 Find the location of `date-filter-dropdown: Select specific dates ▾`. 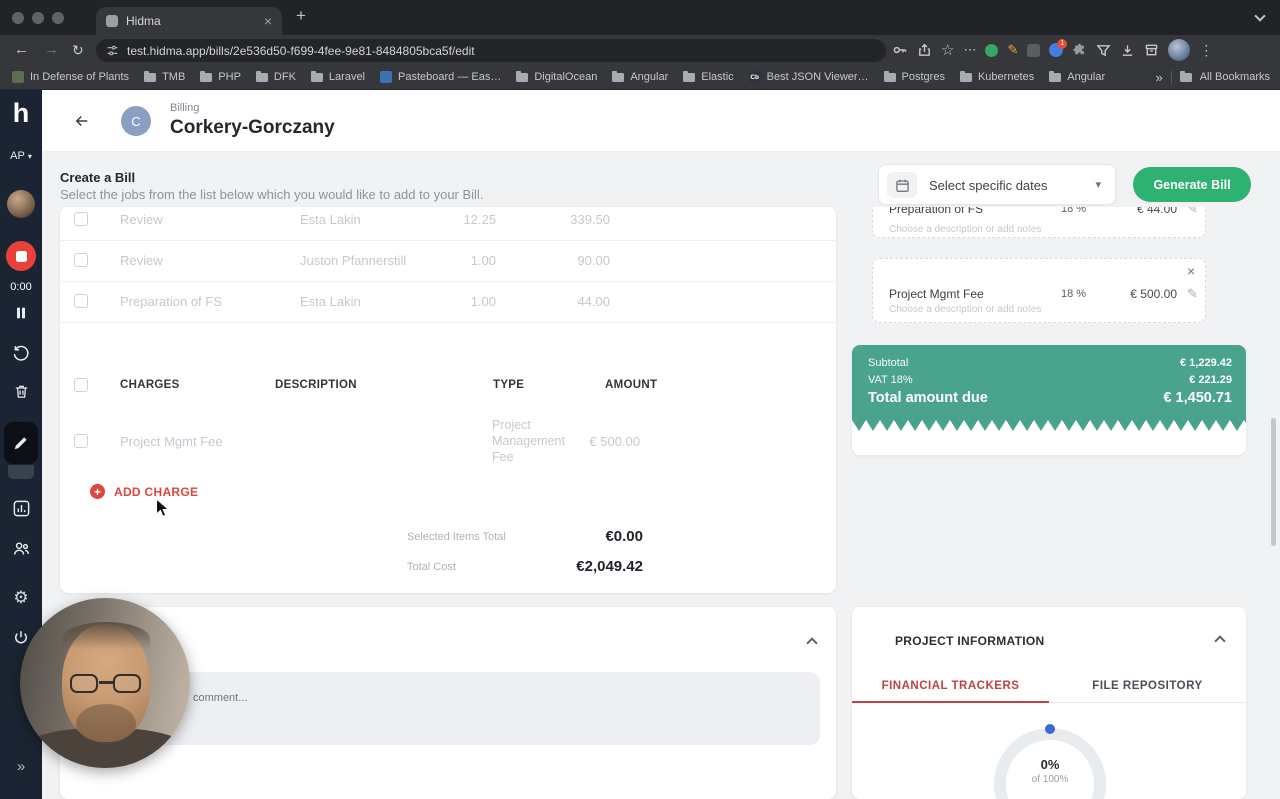

date-filter-dropdown: Select specific dates ▾ is located at coordinates (997, 184).